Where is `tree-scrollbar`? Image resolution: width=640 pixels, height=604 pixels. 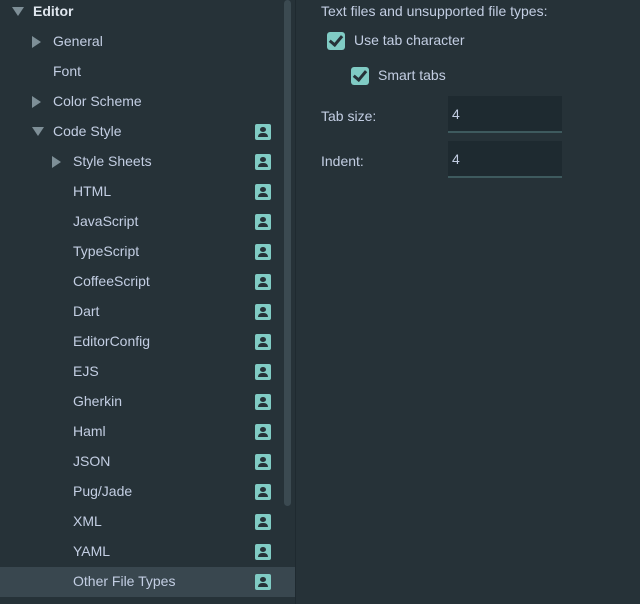 tree-scrollbar is located at coordinates (287, 253).